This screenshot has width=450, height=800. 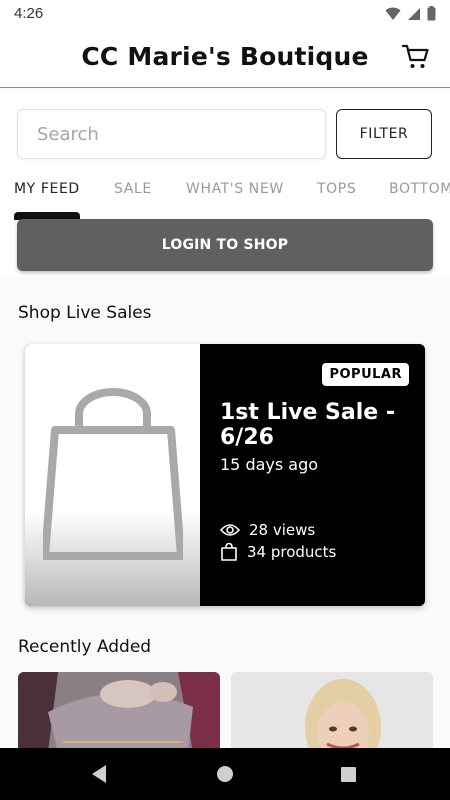 I want to click on category-tabs: MY FEED SALE WHAT'S NEW TOPS BOTTOMS, so click(x=225, y=200).